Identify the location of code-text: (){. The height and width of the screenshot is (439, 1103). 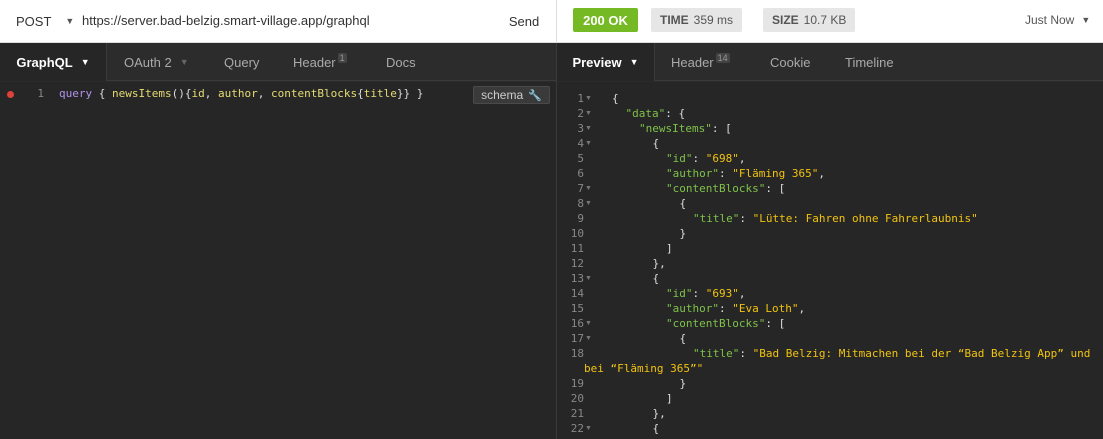
(181, 93).